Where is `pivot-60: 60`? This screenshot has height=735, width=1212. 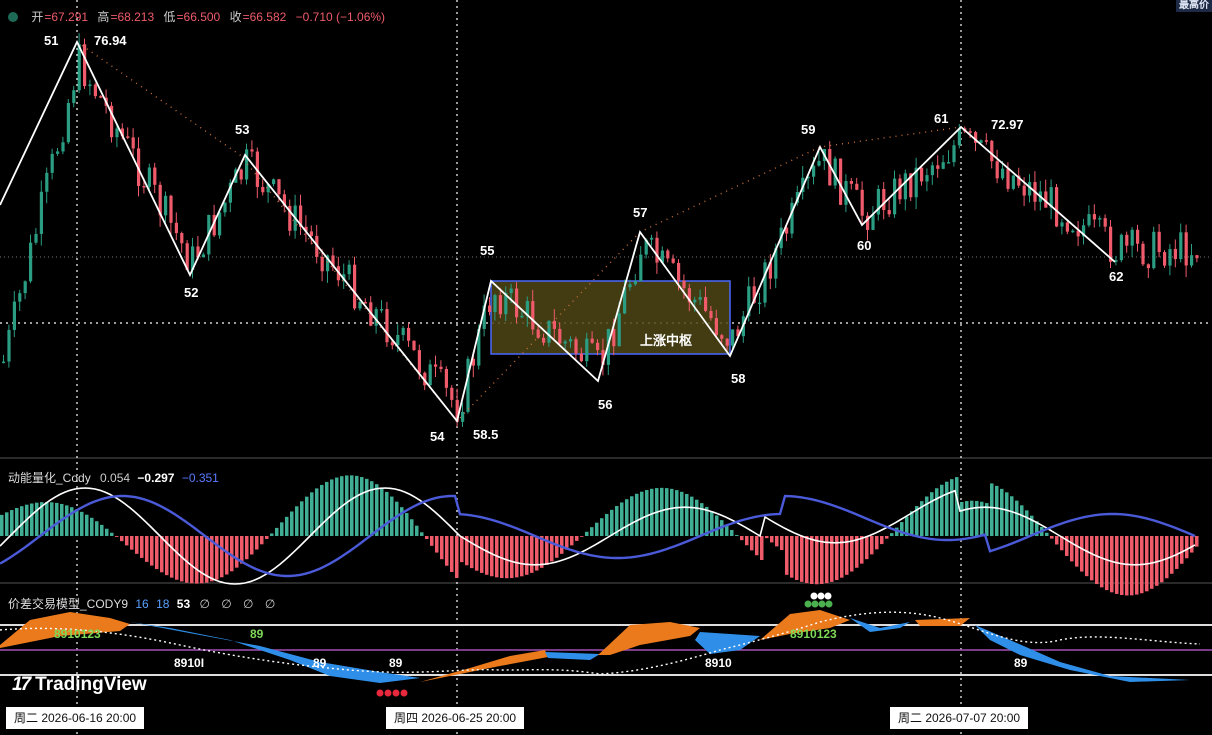 pivot-60: 60 is located at coordinates (864, 245).